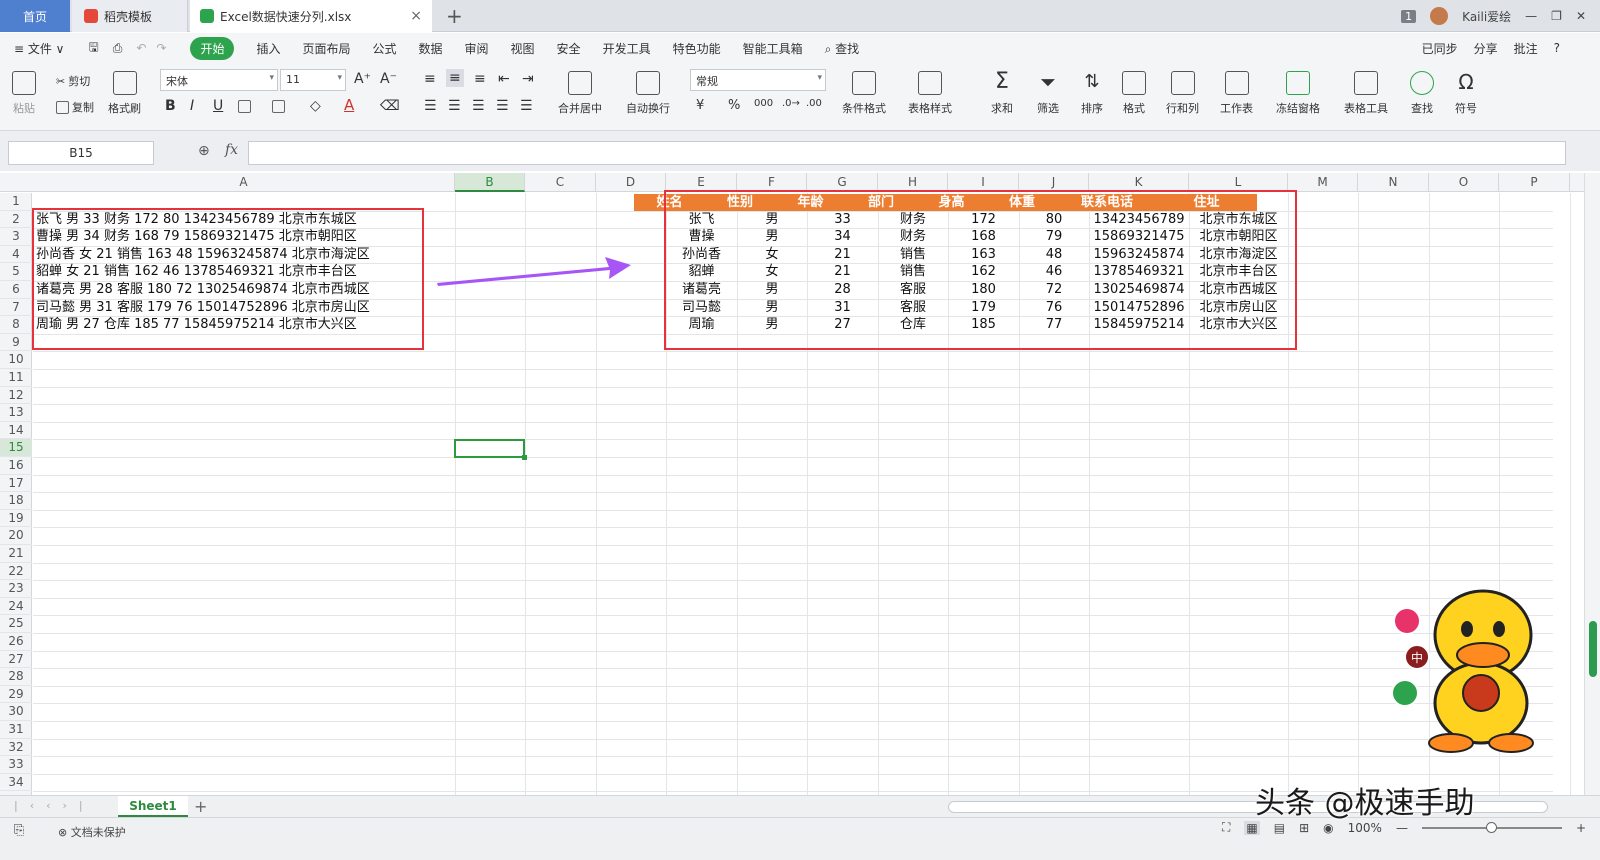 The width and height of the screenshot is (1600, 860). What do you see at coordinates (480, 79) in the screenshot?
I see `align-bottom-icon: ≡` at bounding box center [480, 79].